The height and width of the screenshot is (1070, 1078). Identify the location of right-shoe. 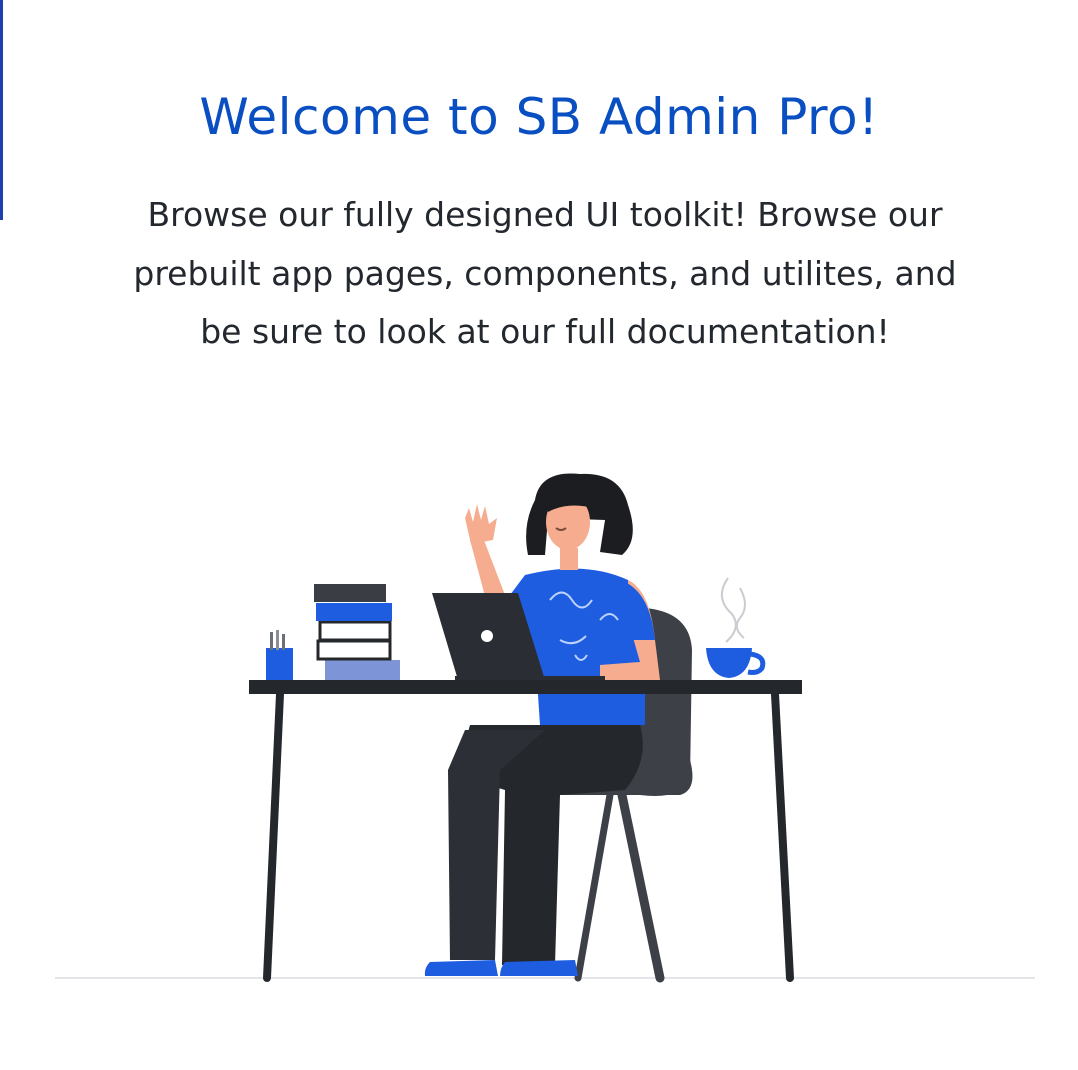
(539, 968).